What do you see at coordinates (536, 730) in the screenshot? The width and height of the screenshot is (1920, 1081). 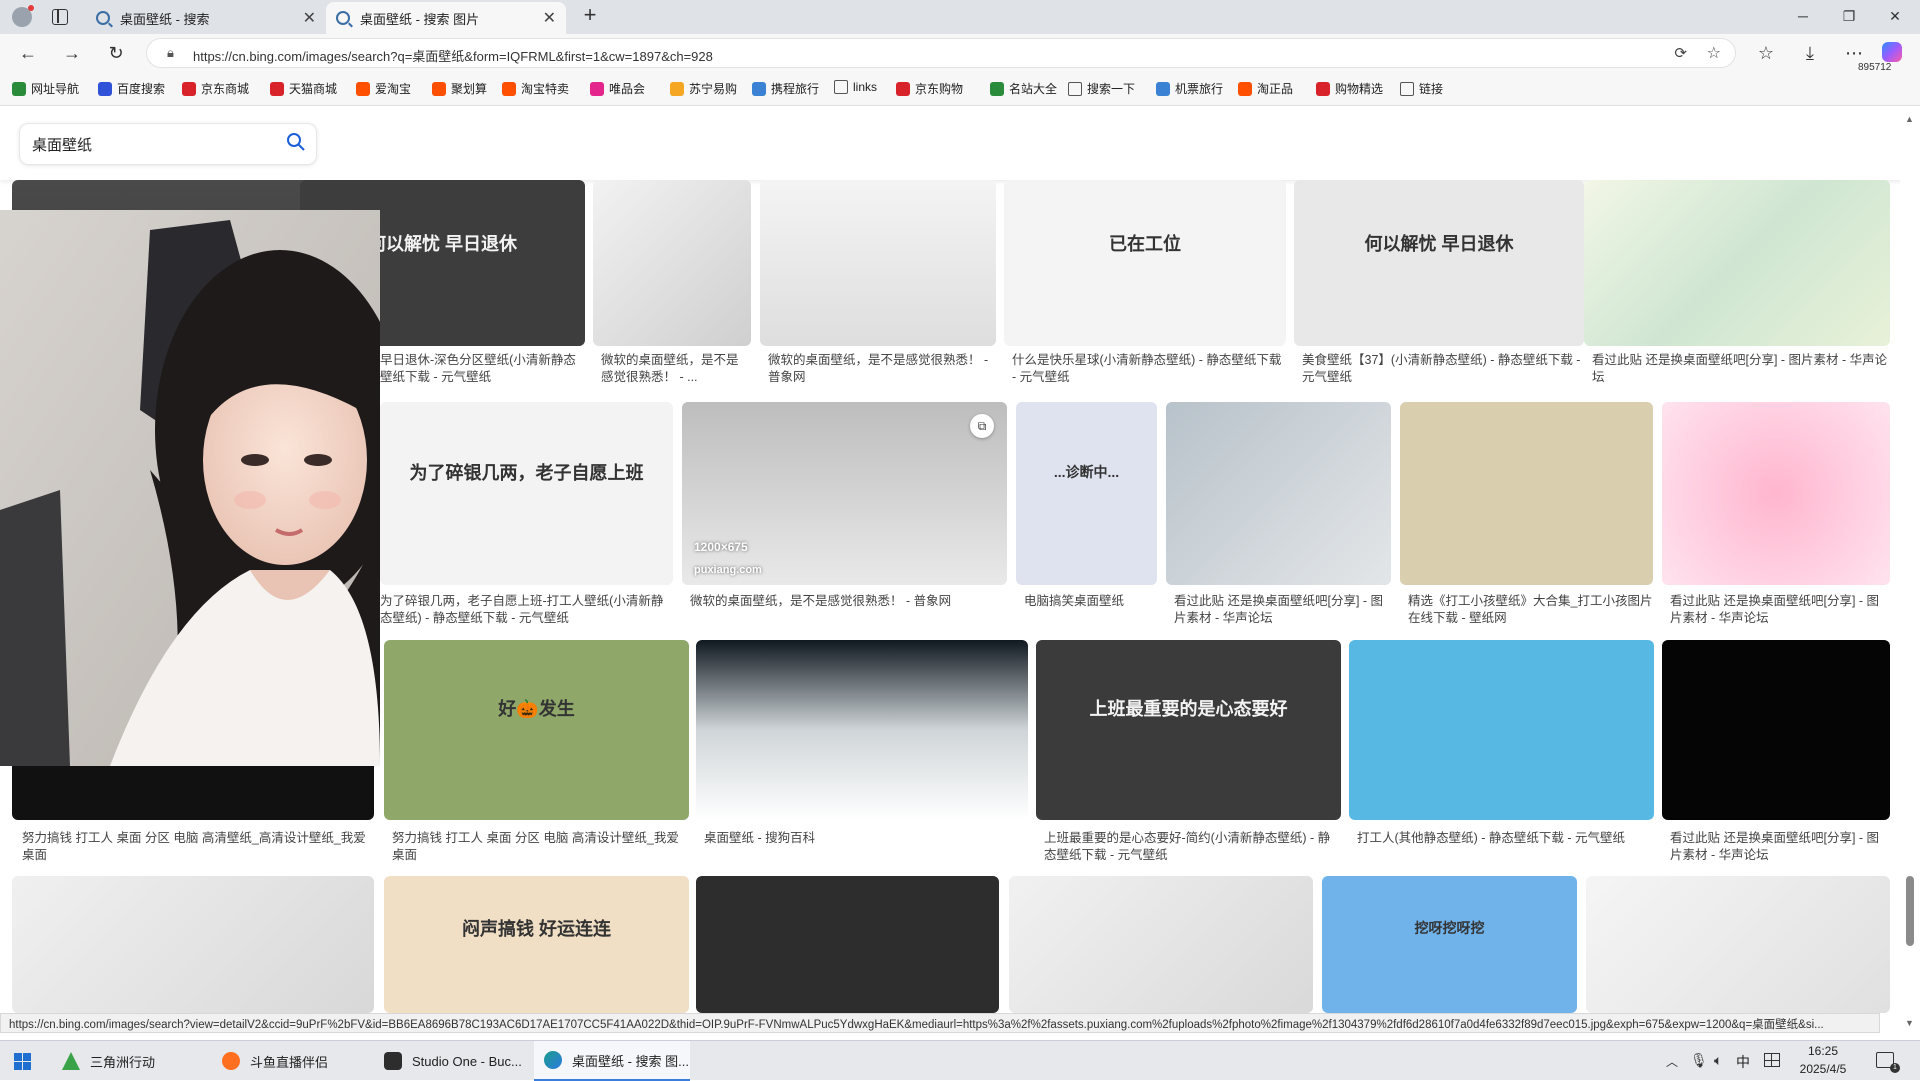 I see `image-result-thumbnail: 好🎃发生` at bounding box center [536, 730].